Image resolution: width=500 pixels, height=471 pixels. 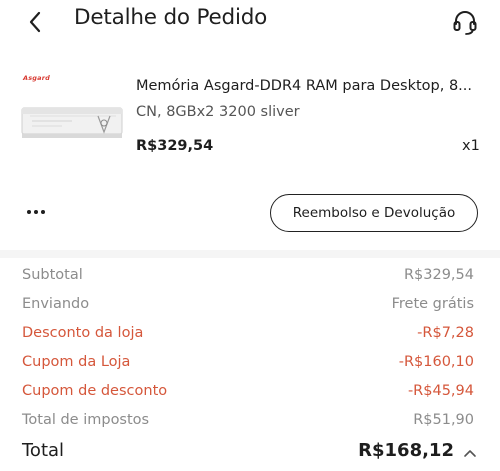 I want to click on summary-row-discount-coupon: Cupom de desconto -R$45,94, so click(x=248, y=395).